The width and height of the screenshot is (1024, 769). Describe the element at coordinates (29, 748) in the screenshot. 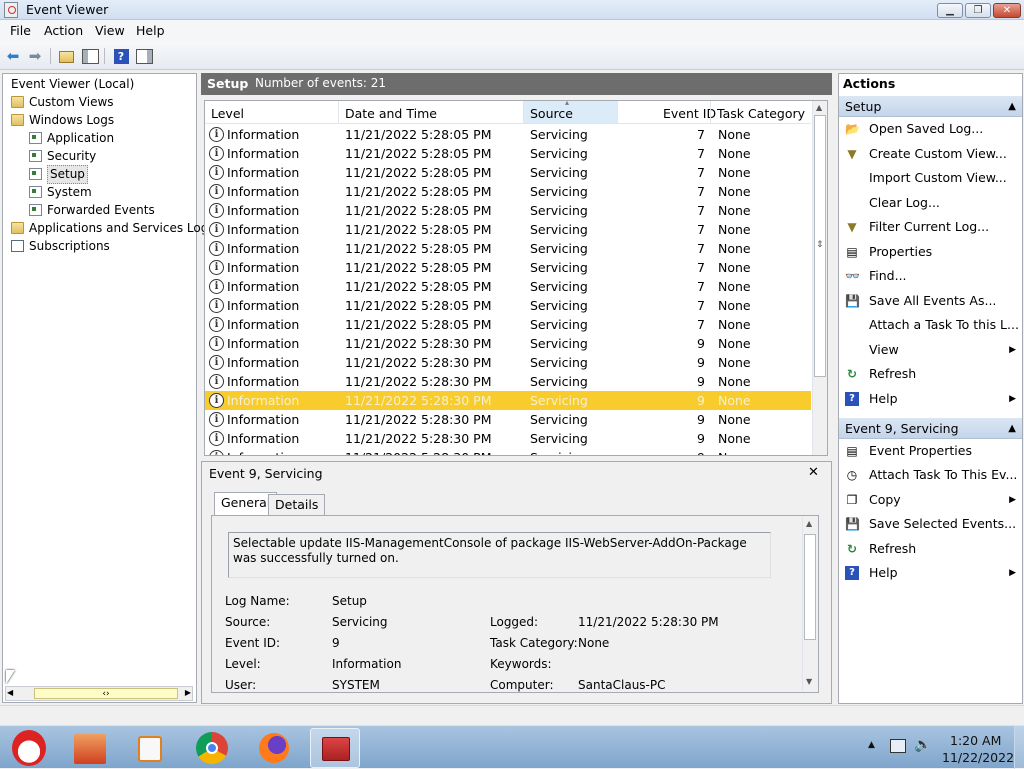

I see `start-button-santa-icon` at that location.